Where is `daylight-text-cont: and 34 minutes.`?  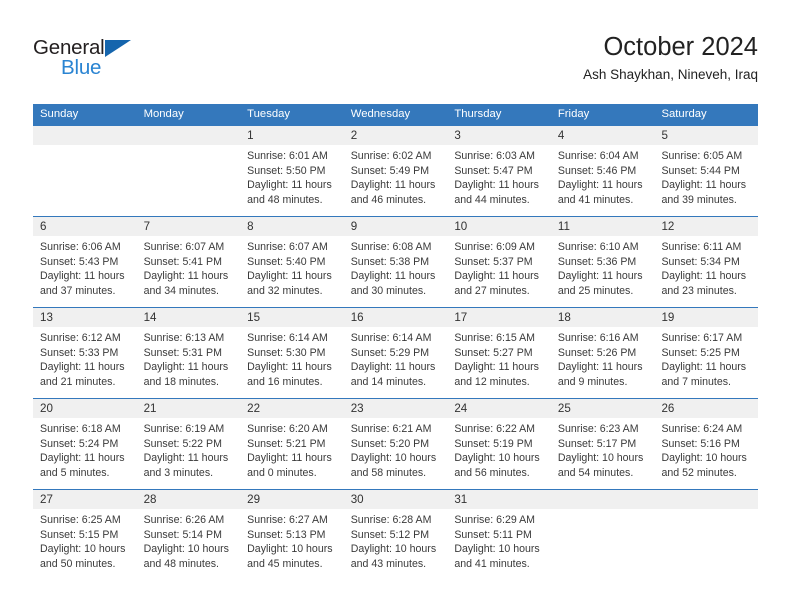
daylight-text-cont: and 34 minutes. is located at coordinates (181, 290).